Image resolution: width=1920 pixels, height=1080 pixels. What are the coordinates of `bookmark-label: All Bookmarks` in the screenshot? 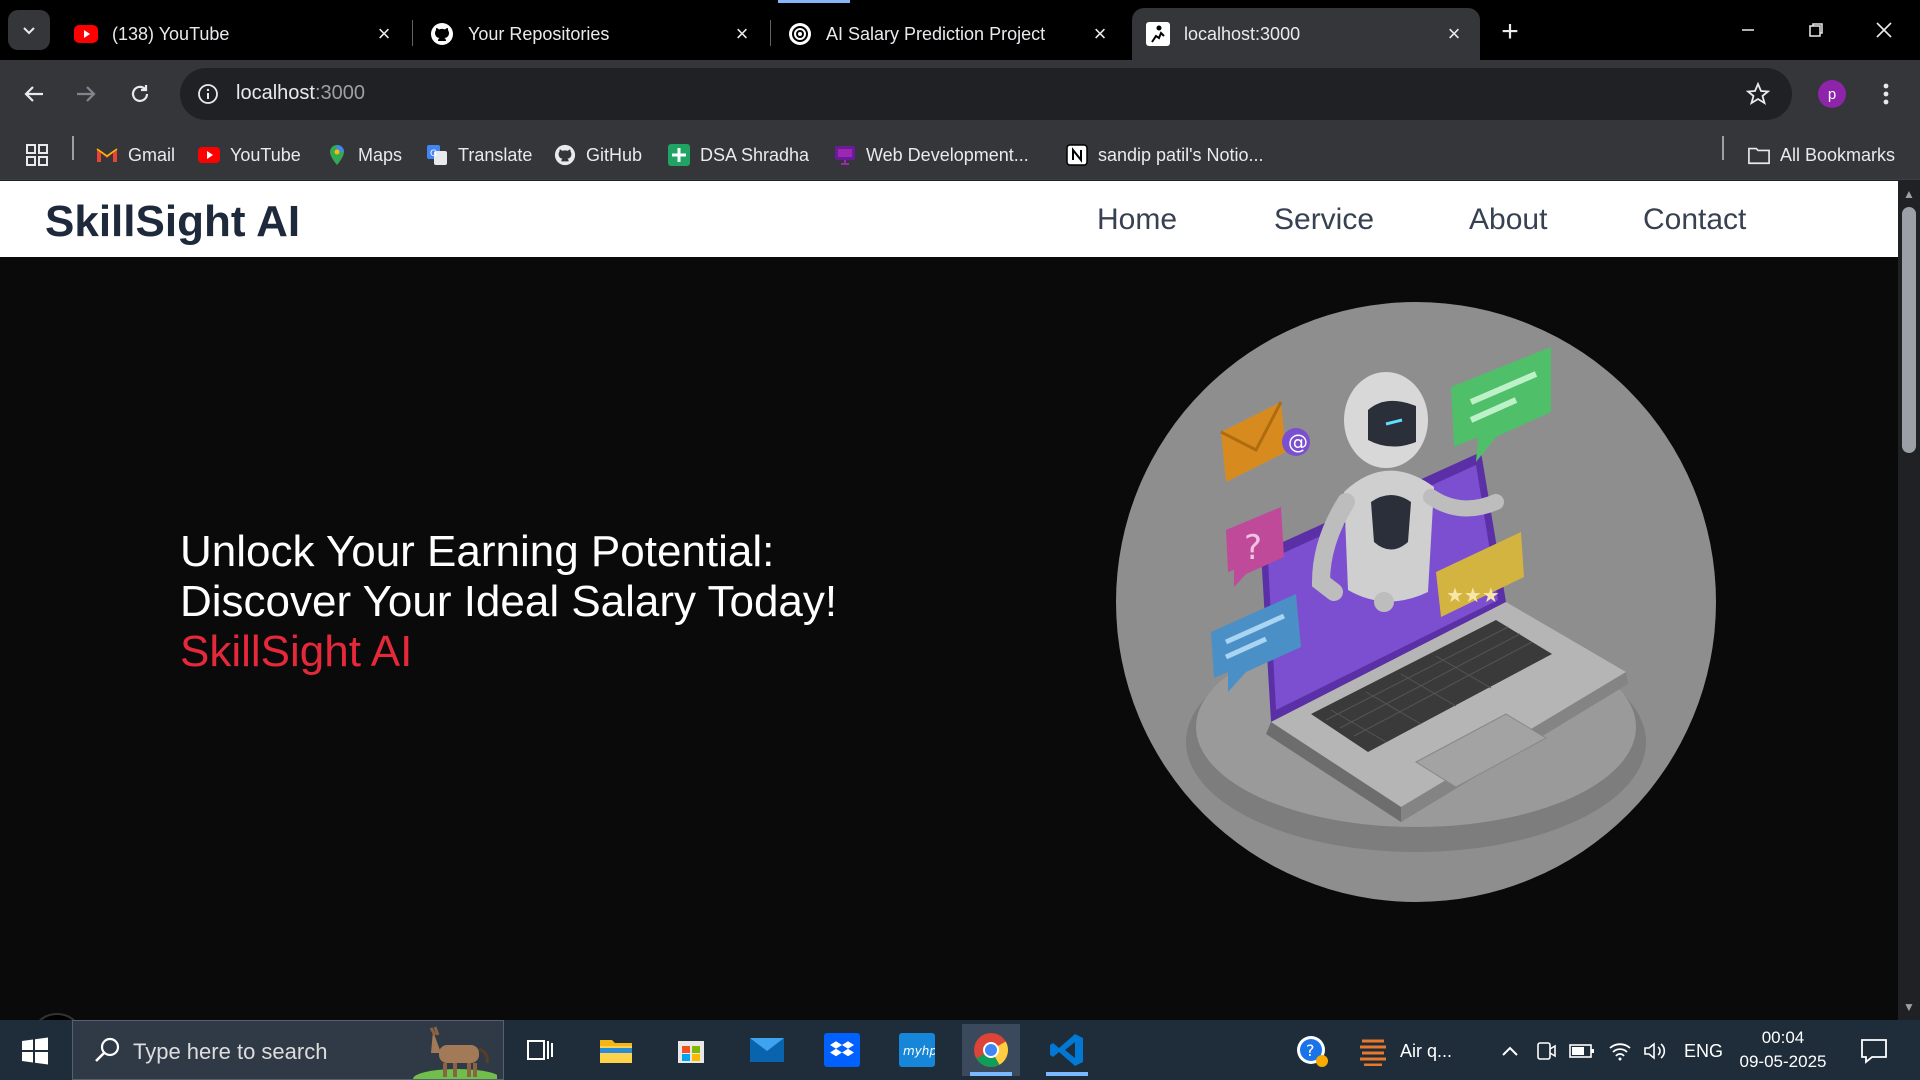 It's located at (1838, 154).